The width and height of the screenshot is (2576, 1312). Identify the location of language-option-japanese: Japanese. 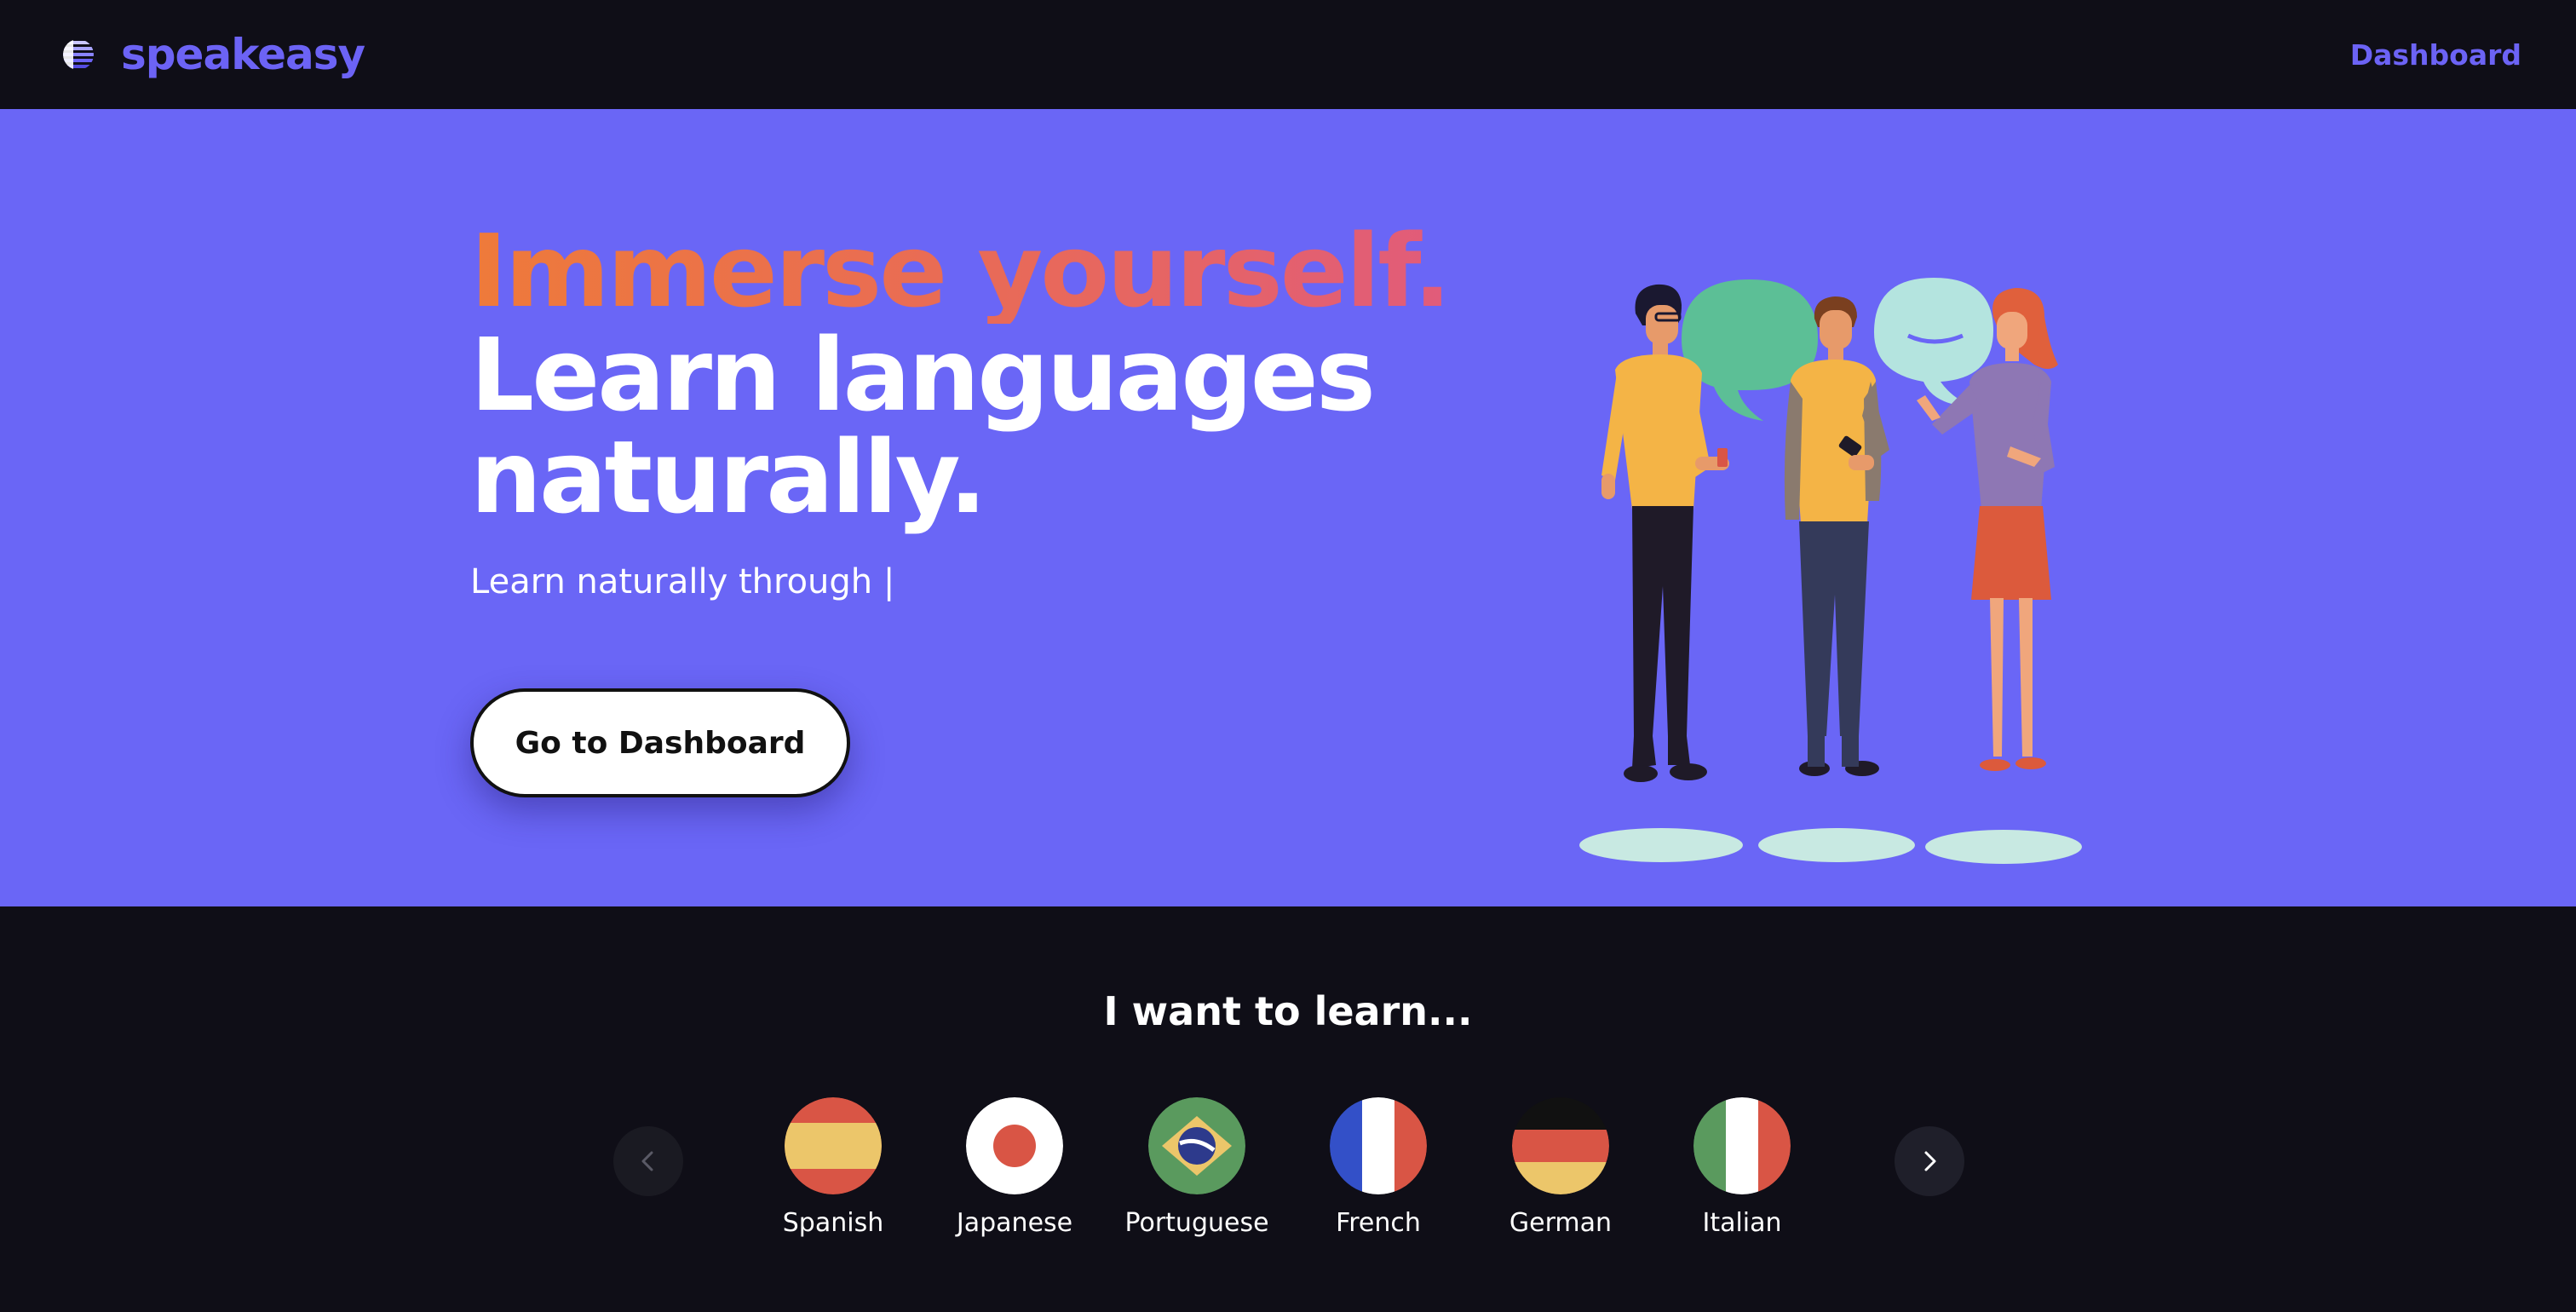
(1015, 1169).